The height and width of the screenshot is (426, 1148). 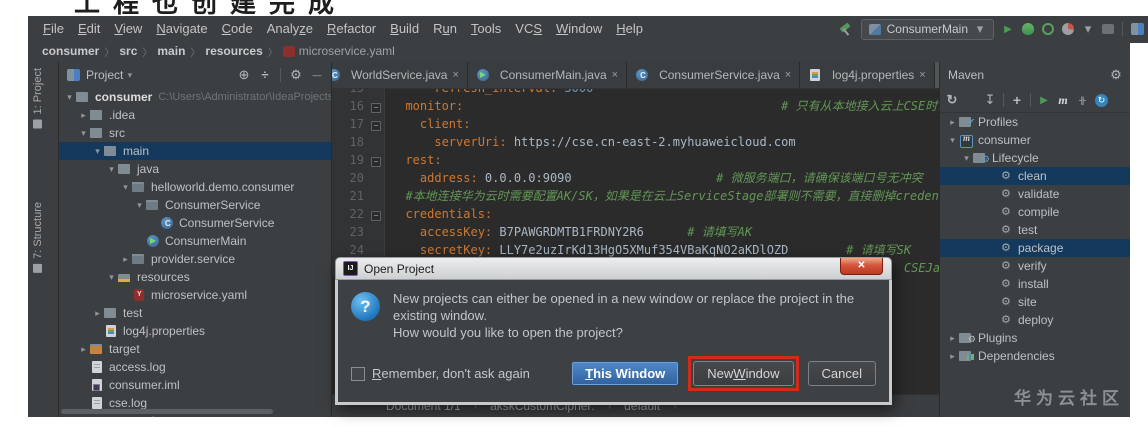 What do you see at coordinates (579, 28) in the screenshot?
I see `menu-item: Window` at bounding box center [579, 28].